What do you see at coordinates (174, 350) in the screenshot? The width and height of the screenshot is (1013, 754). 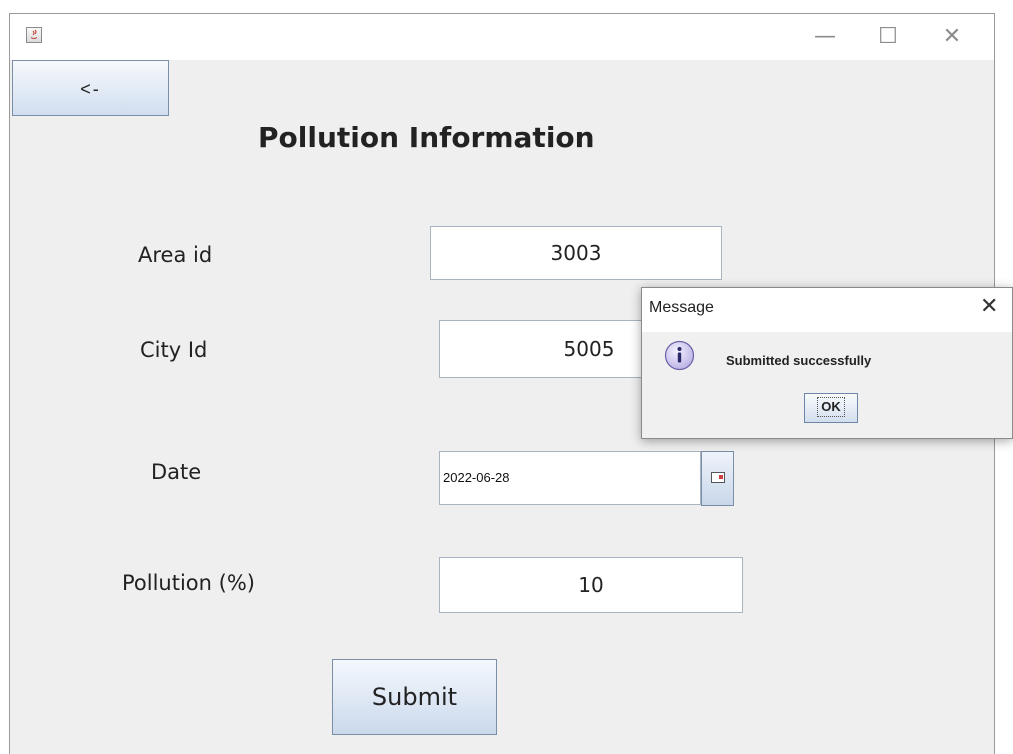 I see `city-id-label: City Id` at bounding box center [174, 350].